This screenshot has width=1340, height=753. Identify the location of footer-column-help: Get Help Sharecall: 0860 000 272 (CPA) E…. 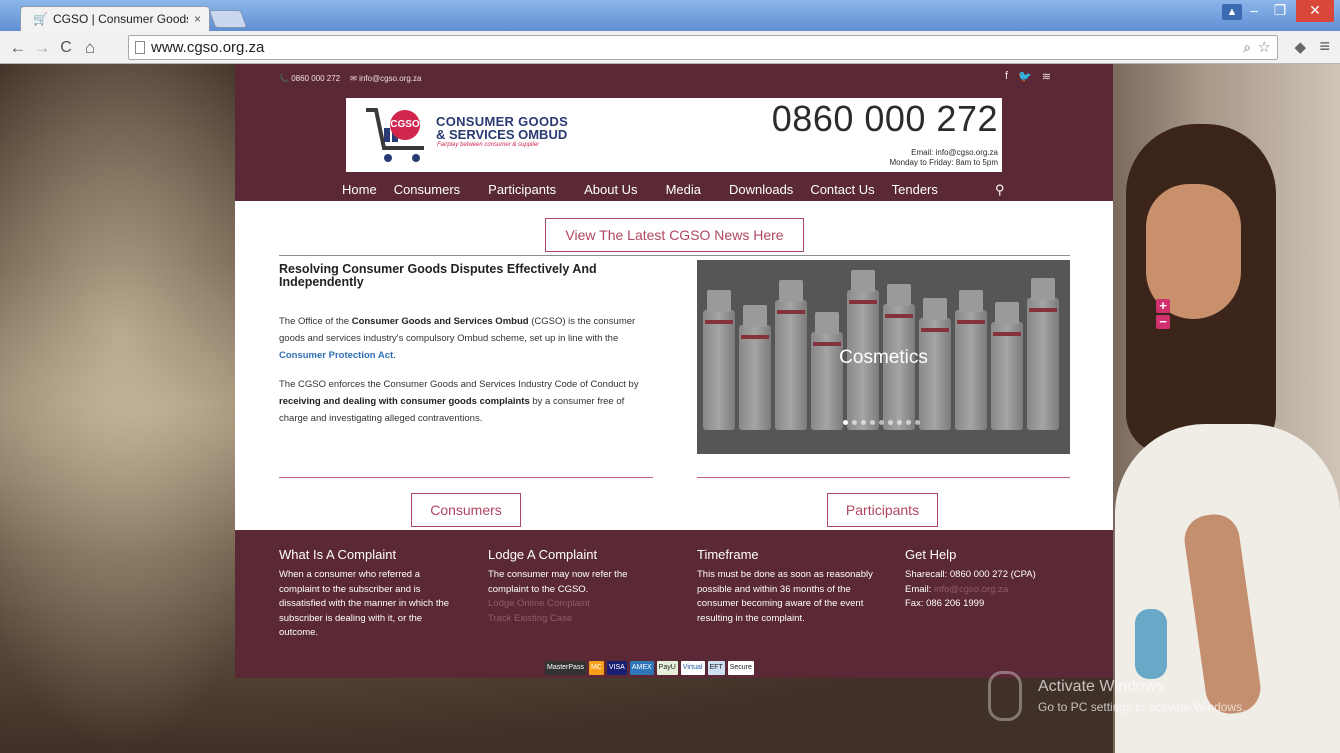
(995, 579).